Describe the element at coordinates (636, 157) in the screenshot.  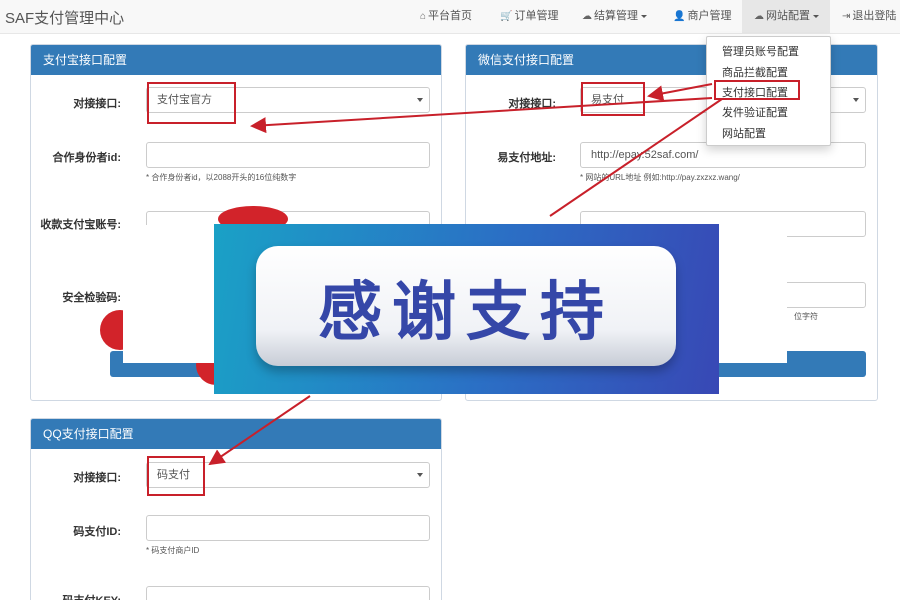
I see `arrow-line-down` at that location.